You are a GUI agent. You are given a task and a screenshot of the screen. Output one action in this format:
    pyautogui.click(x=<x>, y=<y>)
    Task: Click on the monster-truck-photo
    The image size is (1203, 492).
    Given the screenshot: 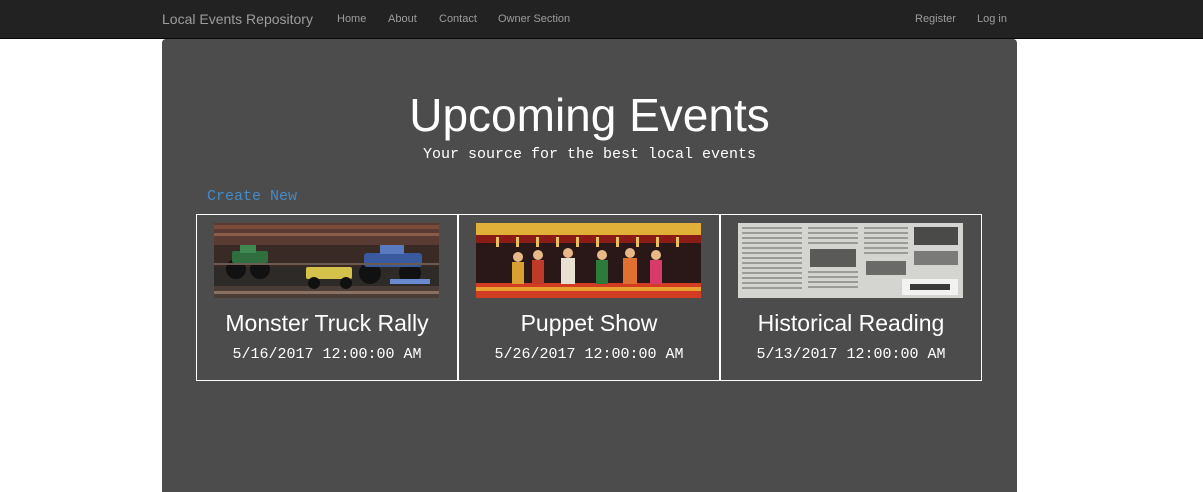 What is the action you would take?
    pyautogui.click(x=326, y=260)
    